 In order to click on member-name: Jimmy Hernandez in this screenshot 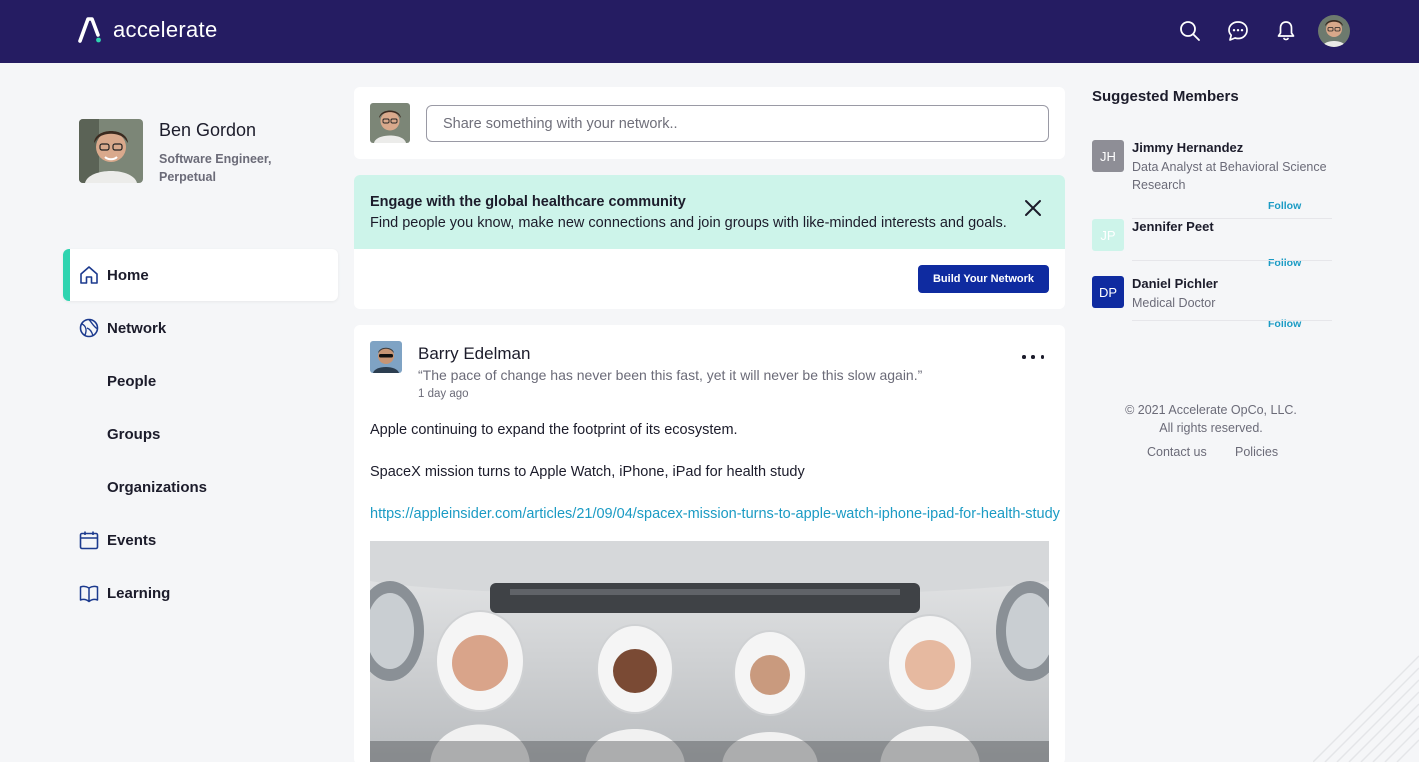, I will do `click(1187, 147)`.